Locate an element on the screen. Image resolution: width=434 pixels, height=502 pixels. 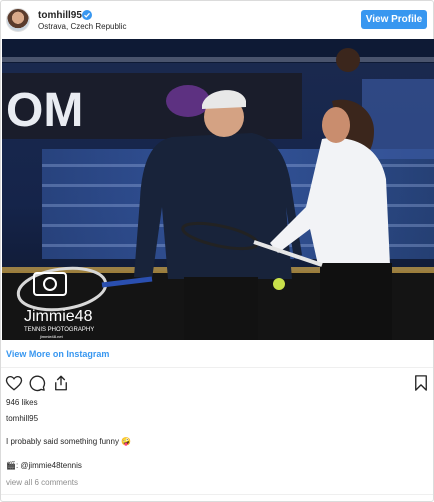
view-profile-button: View Profile is located at coordinates (394, 19).